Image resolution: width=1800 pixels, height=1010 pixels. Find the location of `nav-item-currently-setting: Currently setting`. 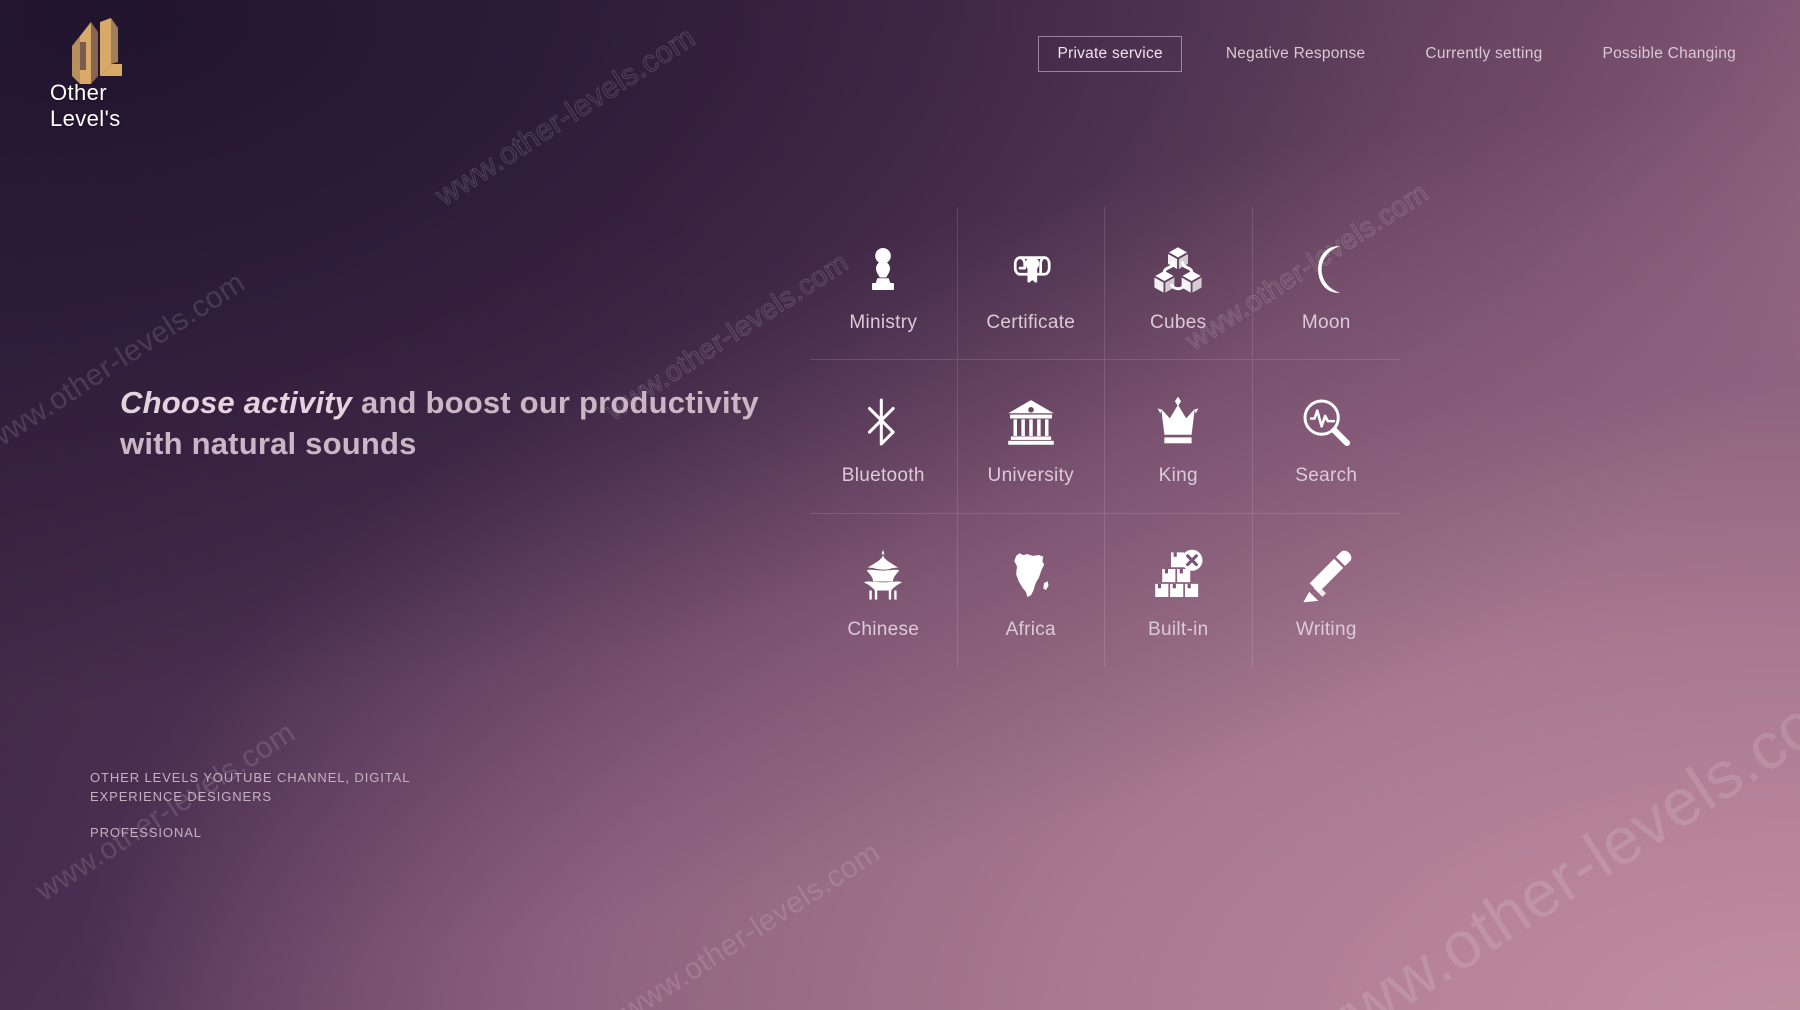

nav-item-currently-setting: Currently setting is located at coordinates (1483, 54).